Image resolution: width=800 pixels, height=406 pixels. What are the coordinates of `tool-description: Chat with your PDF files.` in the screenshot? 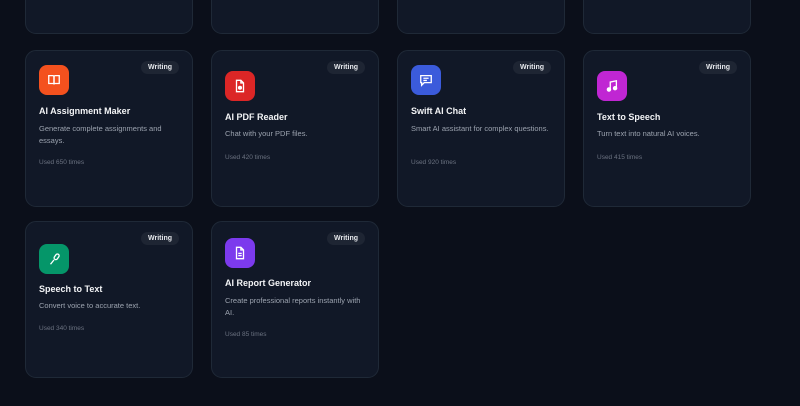 It's located at (266, 133).